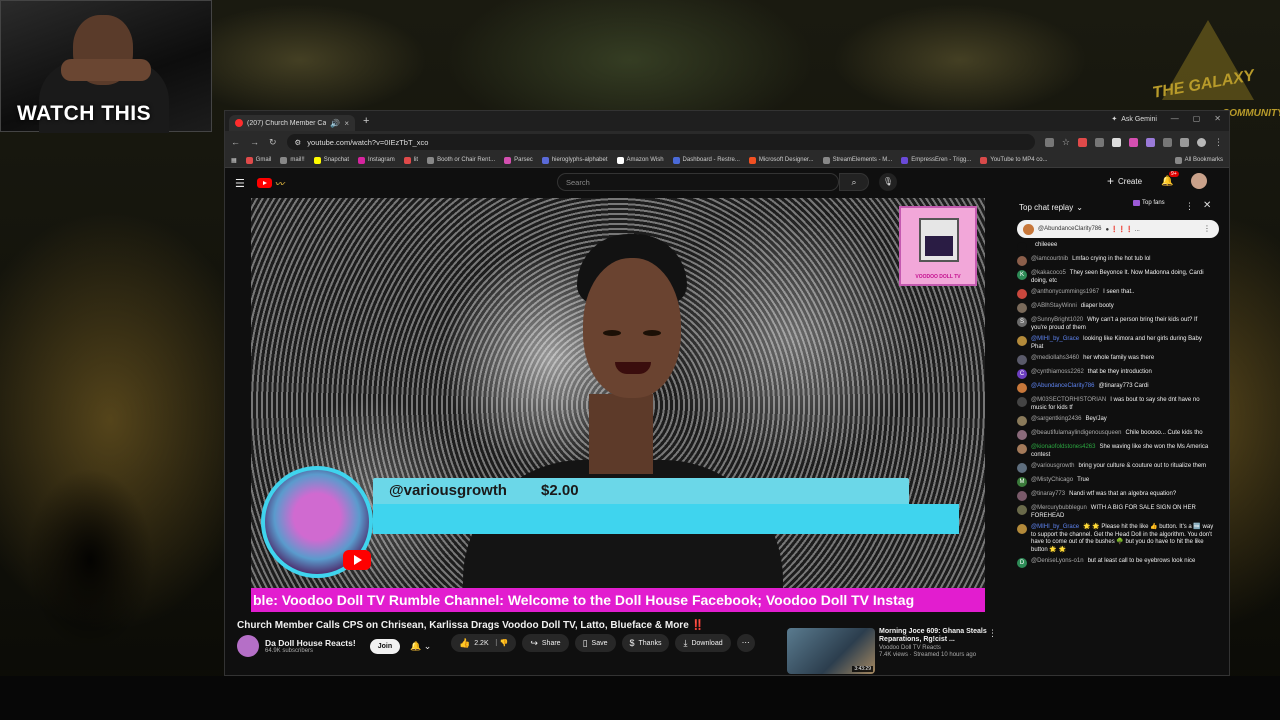 The width and height of the screenshot is (1280, 720). Describe the element at coordinates (234, 160) in the screenshot. I see `apps-icon: ▦` at that location.